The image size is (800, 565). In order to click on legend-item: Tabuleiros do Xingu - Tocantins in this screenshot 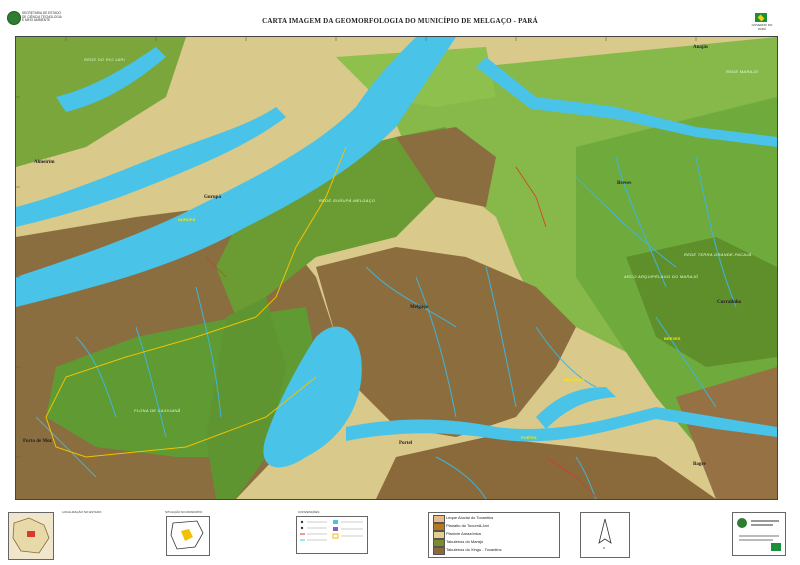, I will do `click(493, 551)`.